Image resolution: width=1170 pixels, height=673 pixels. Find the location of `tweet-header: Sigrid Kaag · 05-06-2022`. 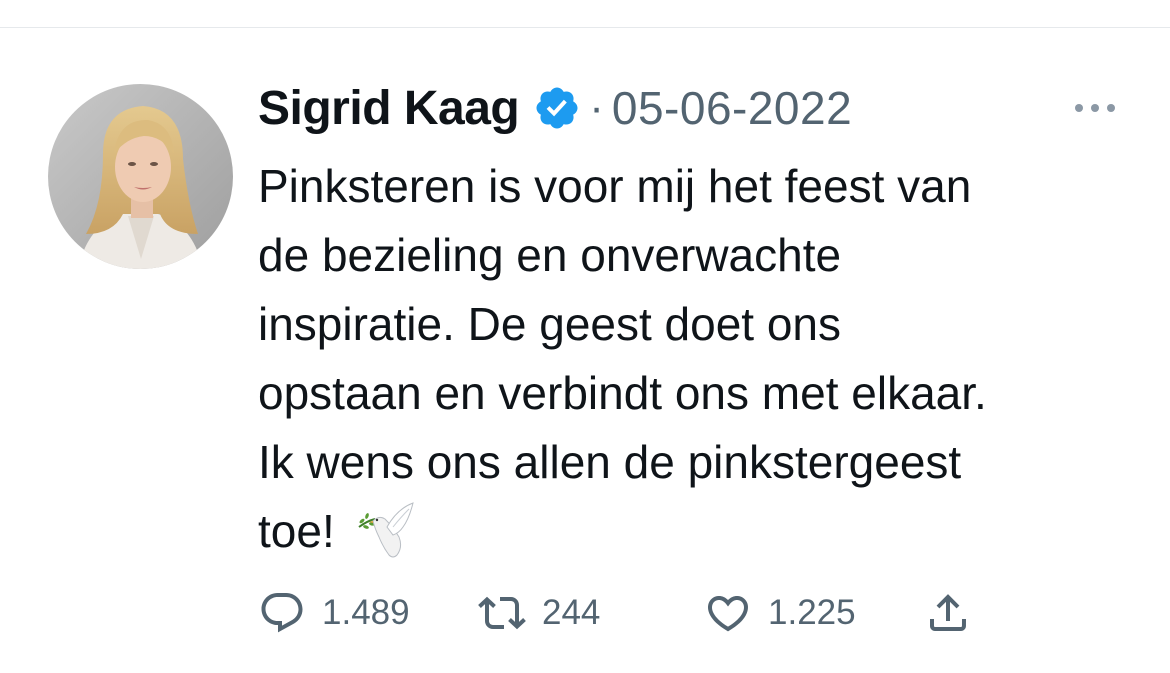

tweet-header: Sigrid Kaag · 05-06-2022 is located at coordinates (555, 108).